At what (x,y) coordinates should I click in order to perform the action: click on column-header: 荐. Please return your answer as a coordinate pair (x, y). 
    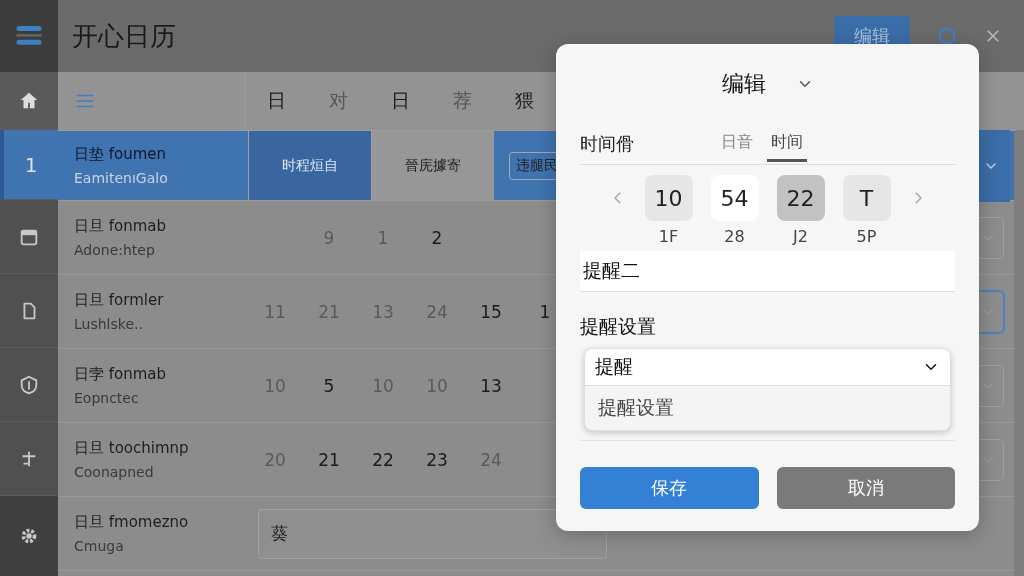
    Looking at the image, I should click on (462, 100).